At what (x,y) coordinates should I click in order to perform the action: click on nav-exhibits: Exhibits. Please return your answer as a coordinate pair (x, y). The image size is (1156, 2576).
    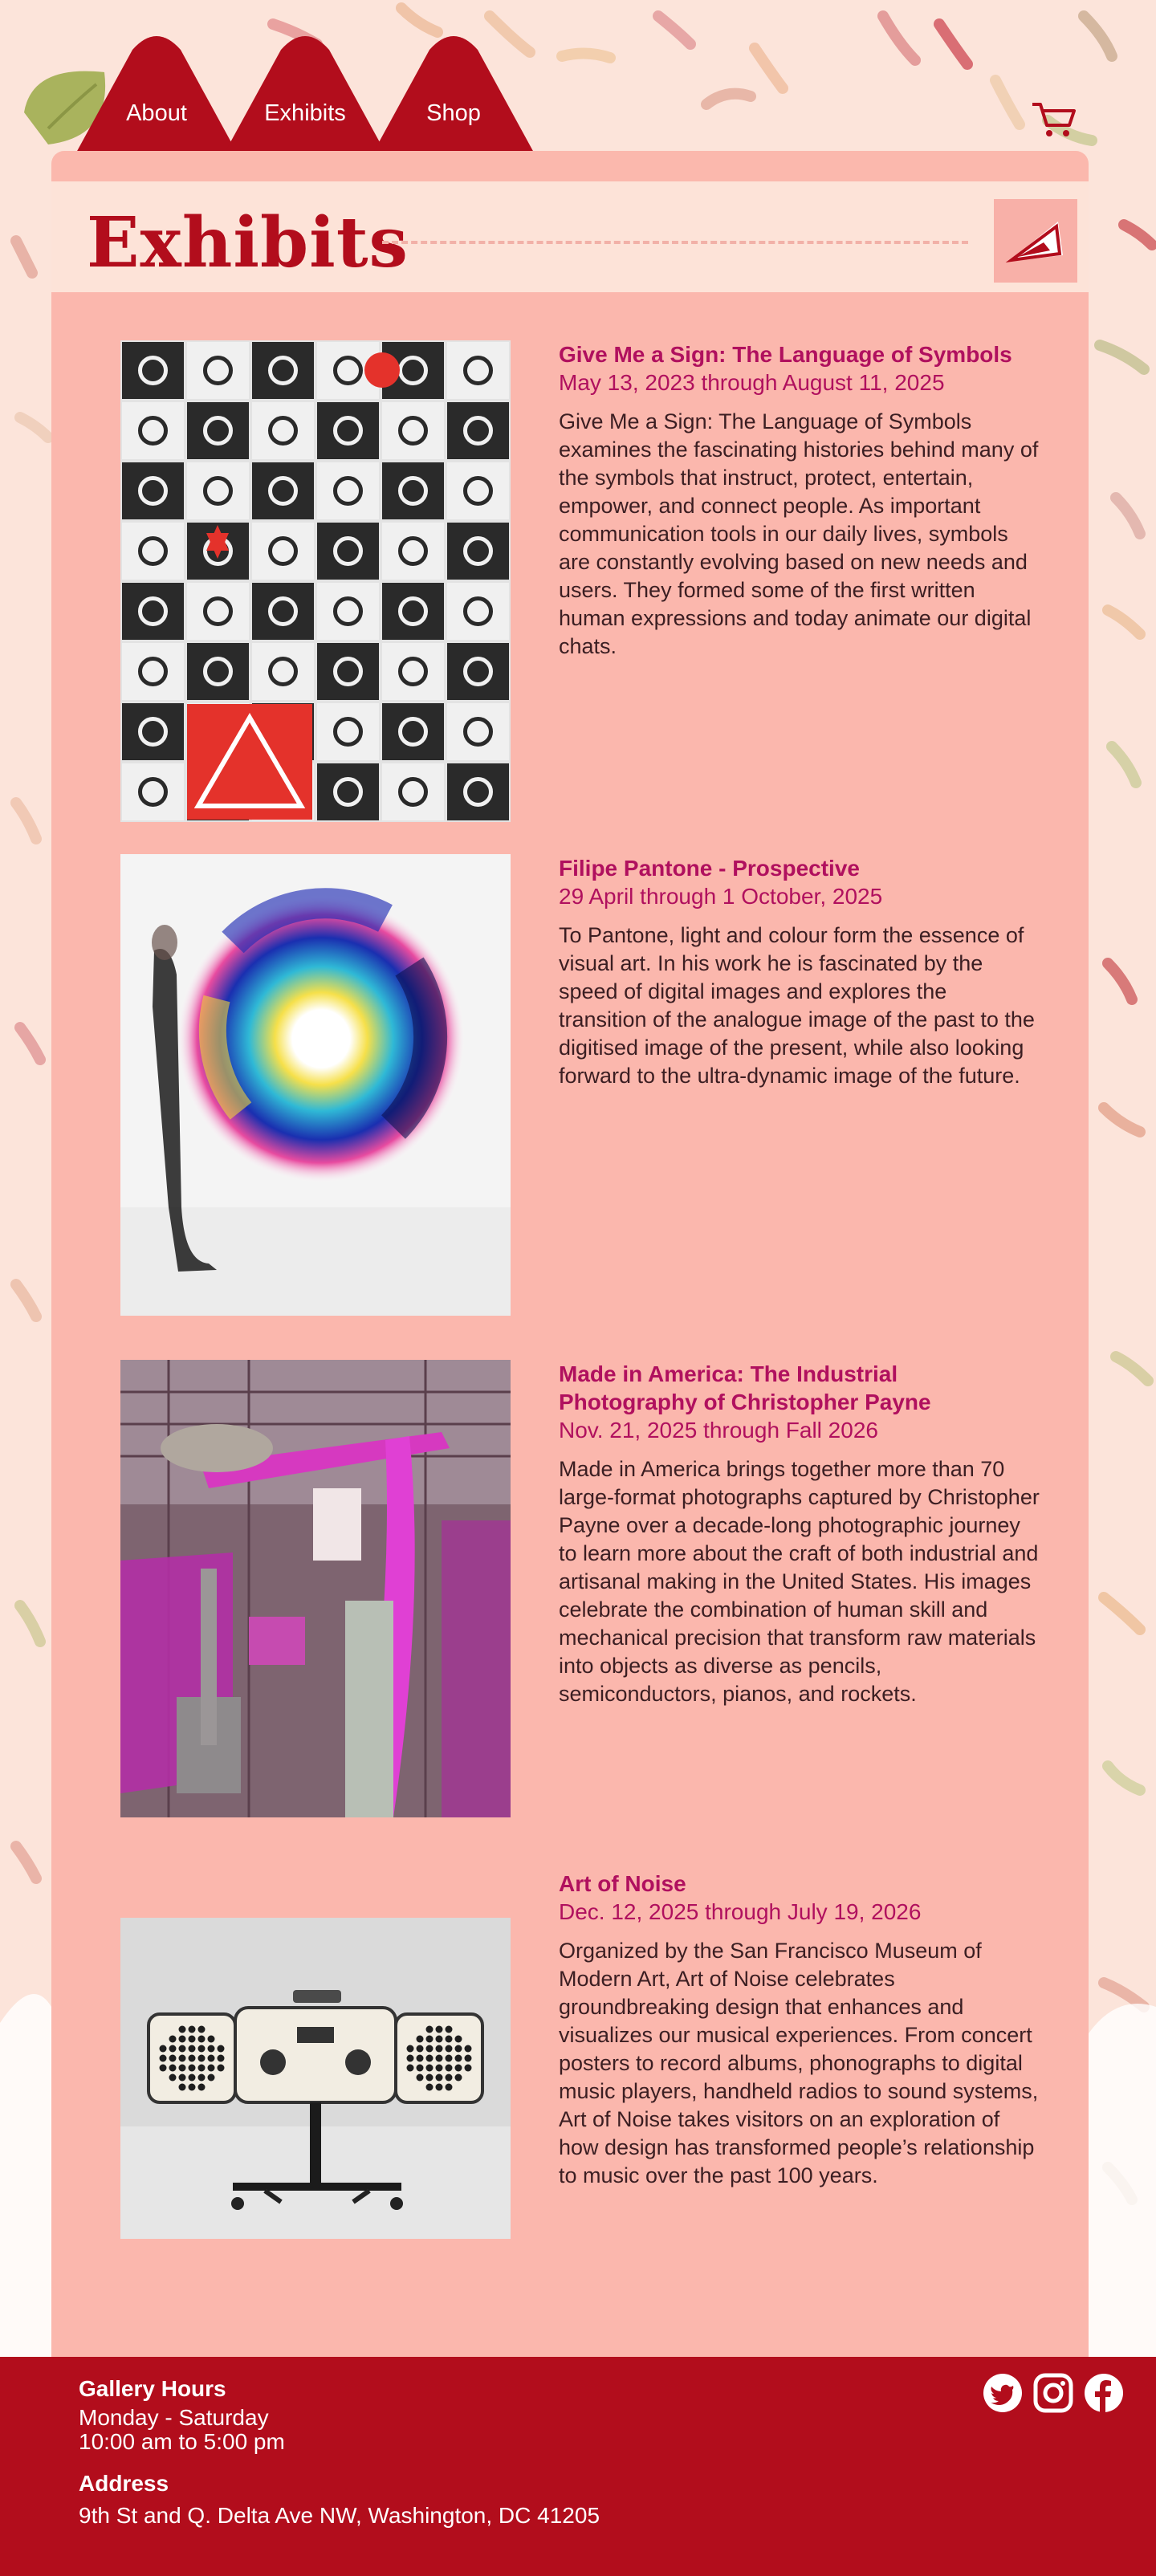
    Looking at the image, I should click on (305, 92).